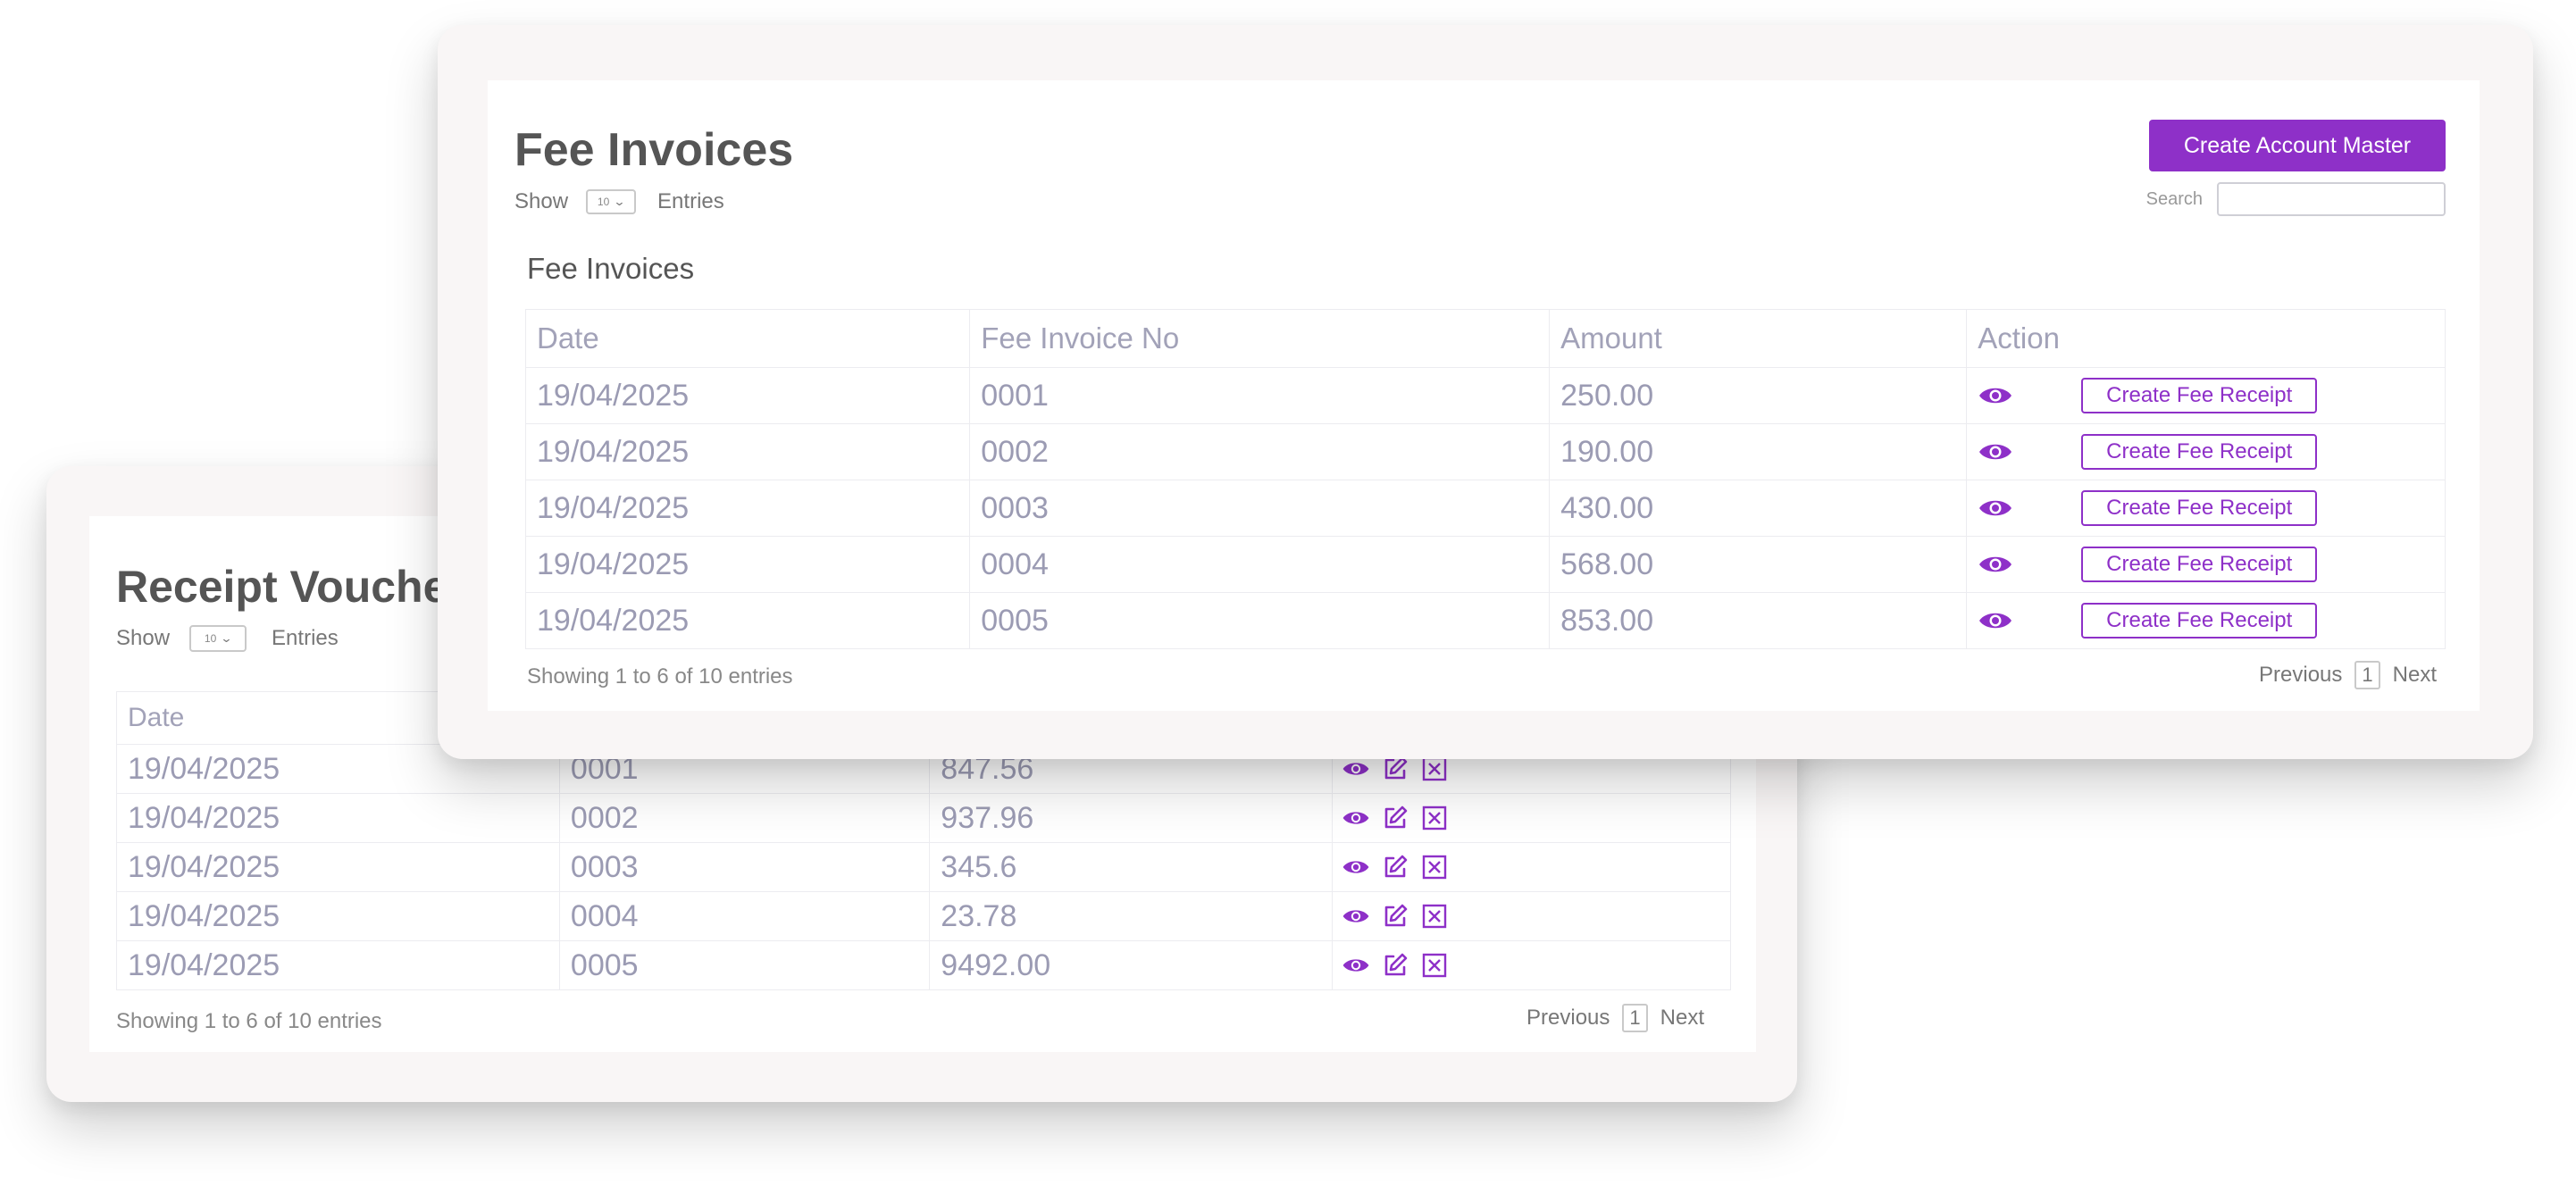 This screenshot has width=2576, height=1202. Describe the element at coordinates (1132, 818) in the screenshot. I see `cell-amount: 937.96` at that location.